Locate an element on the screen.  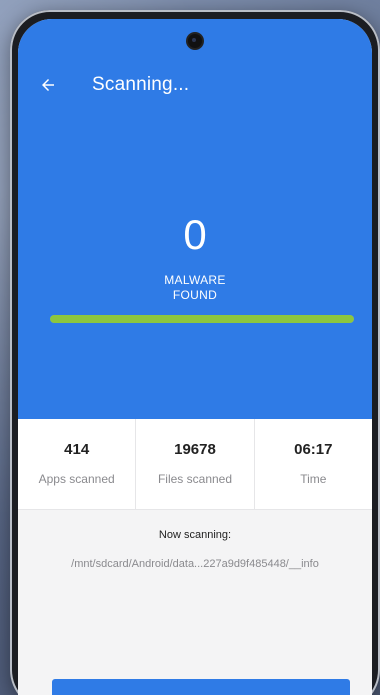
stat-label: Apps scanned is located at coordinates (76, 479).